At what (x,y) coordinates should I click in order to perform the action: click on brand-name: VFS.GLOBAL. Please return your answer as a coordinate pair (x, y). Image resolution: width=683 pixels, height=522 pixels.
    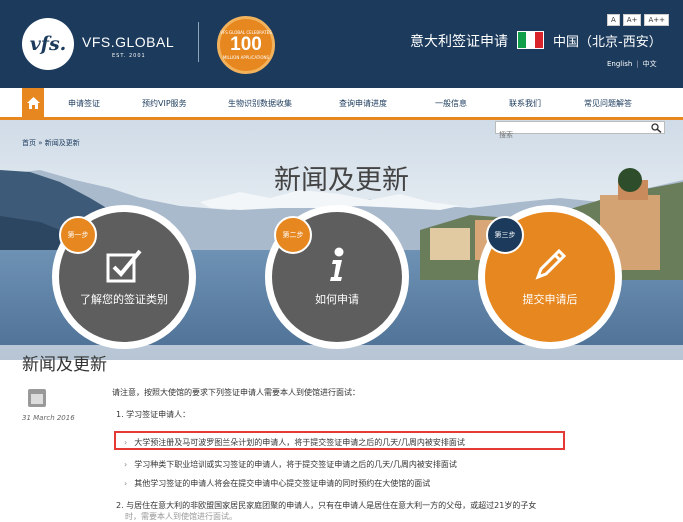
    Looking at the image, I should click on (128, 42).